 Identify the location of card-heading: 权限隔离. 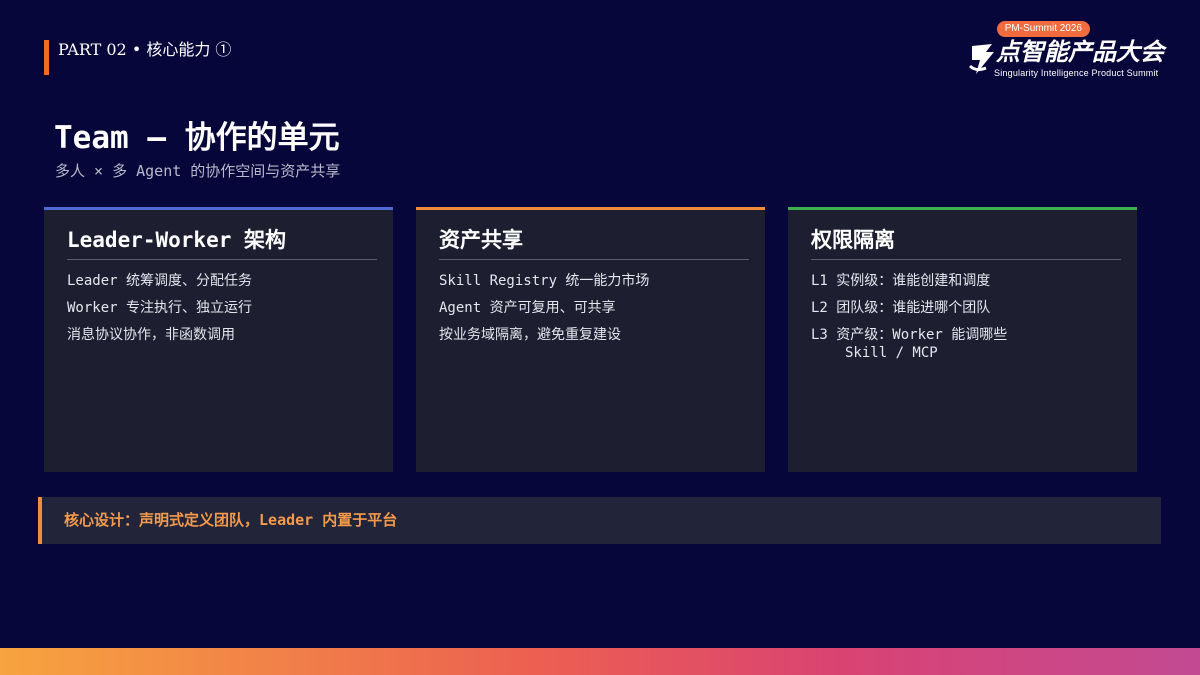
(966, 242).